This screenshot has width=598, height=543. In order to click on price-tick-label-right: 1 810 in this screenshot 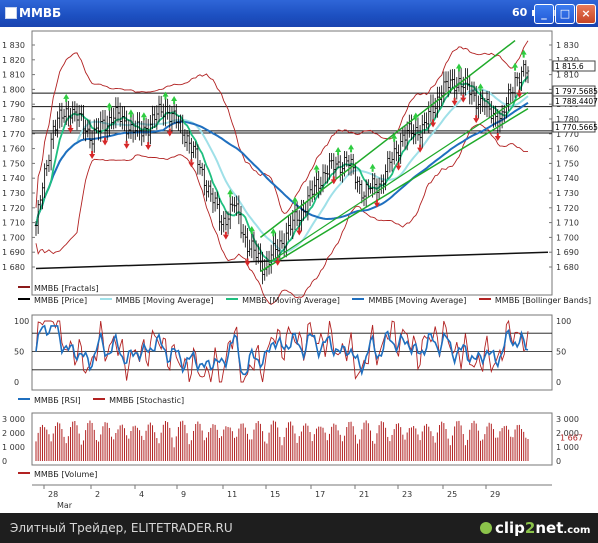, I will do `click(567, 75)`.